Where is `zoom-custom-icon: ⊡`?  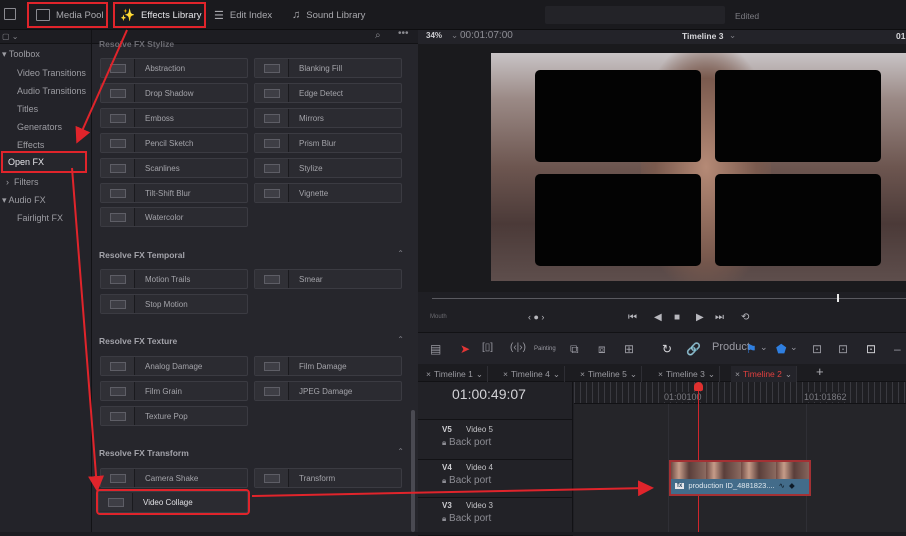 zoom-custom-icon: ⊡ is located at coordinates (871, 349).